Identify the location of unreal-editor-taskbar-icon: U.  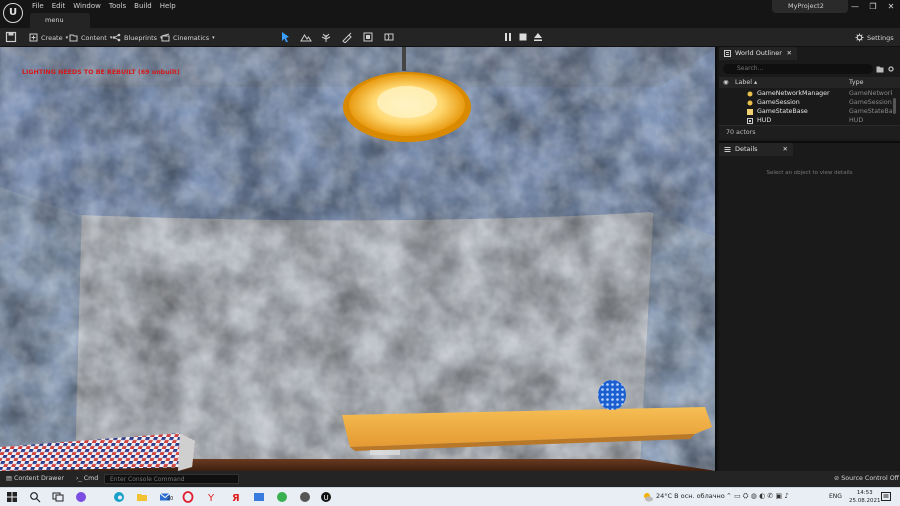
(326, 497).